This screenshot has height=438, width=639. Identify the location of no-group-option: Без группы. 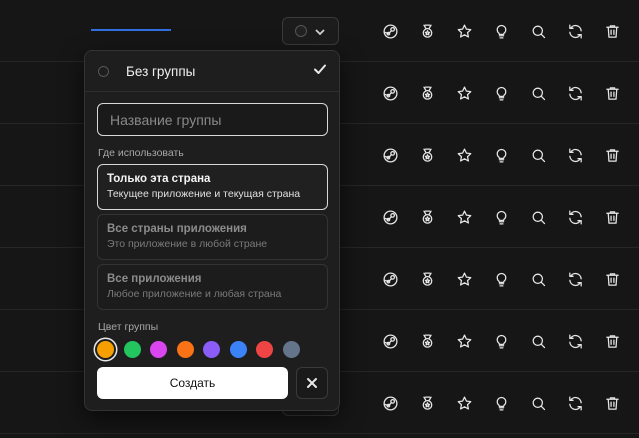
(212, 71).